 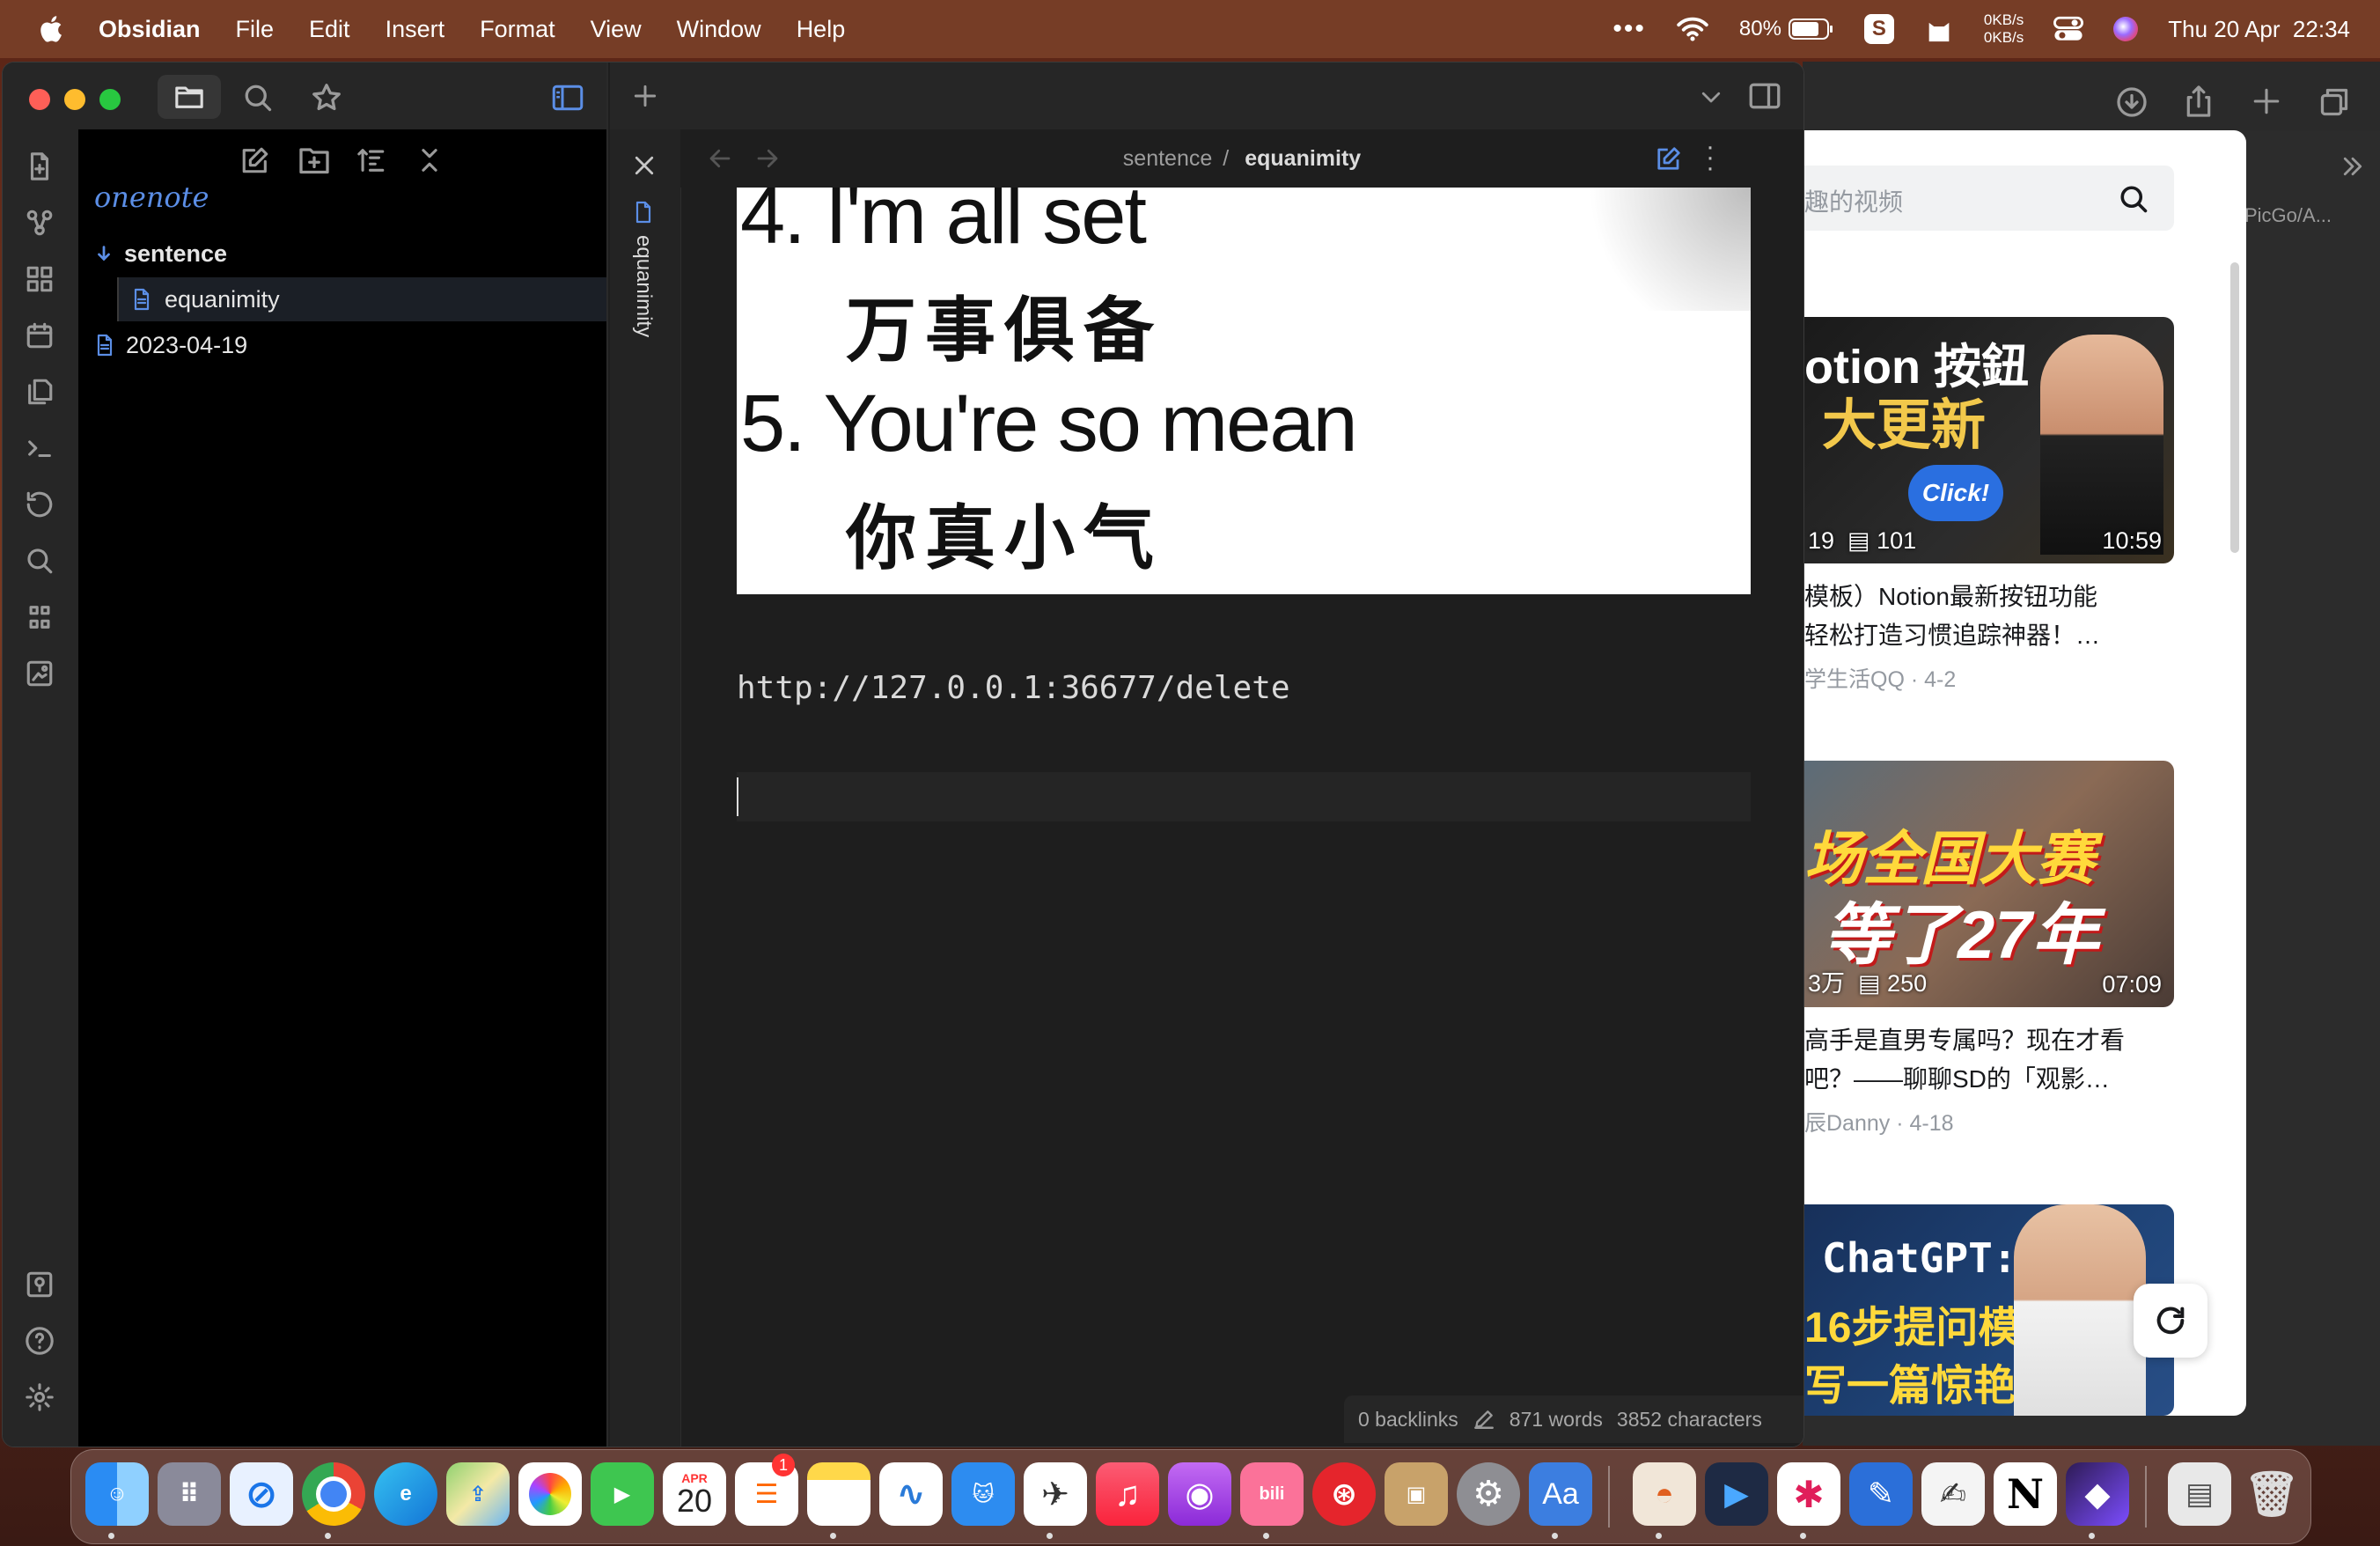 I want to click on trash-icon: 🗑, so click(x=2271, y=1494).